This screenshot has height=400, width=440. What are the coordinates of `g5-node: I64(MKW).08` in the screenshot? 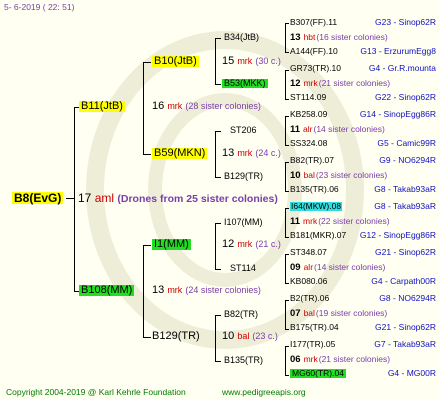 It's located at (316, 206).